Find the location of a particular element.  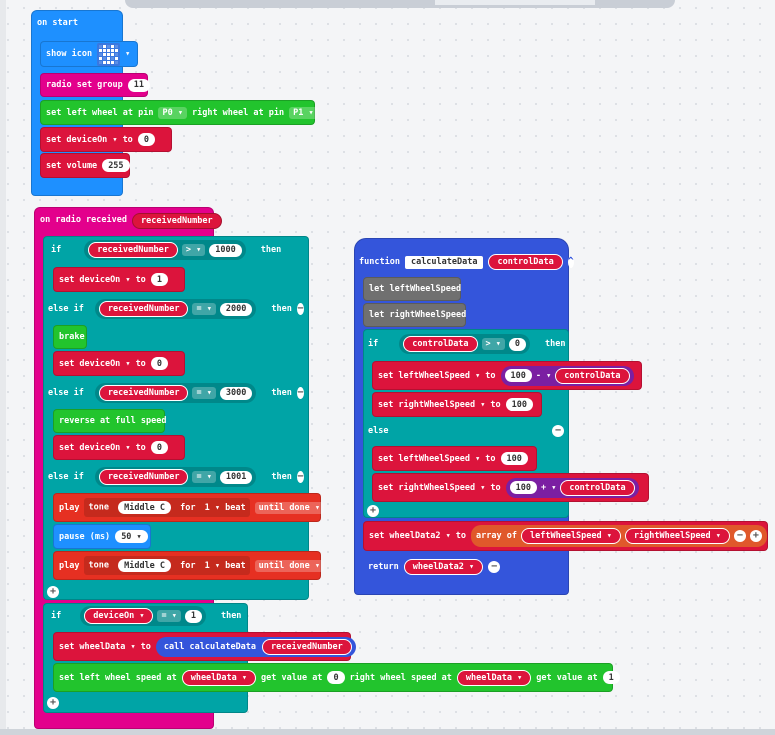

set-deviceon-1-block: set deviceOn ▾ to 1 is located at coordinates (119, 279).